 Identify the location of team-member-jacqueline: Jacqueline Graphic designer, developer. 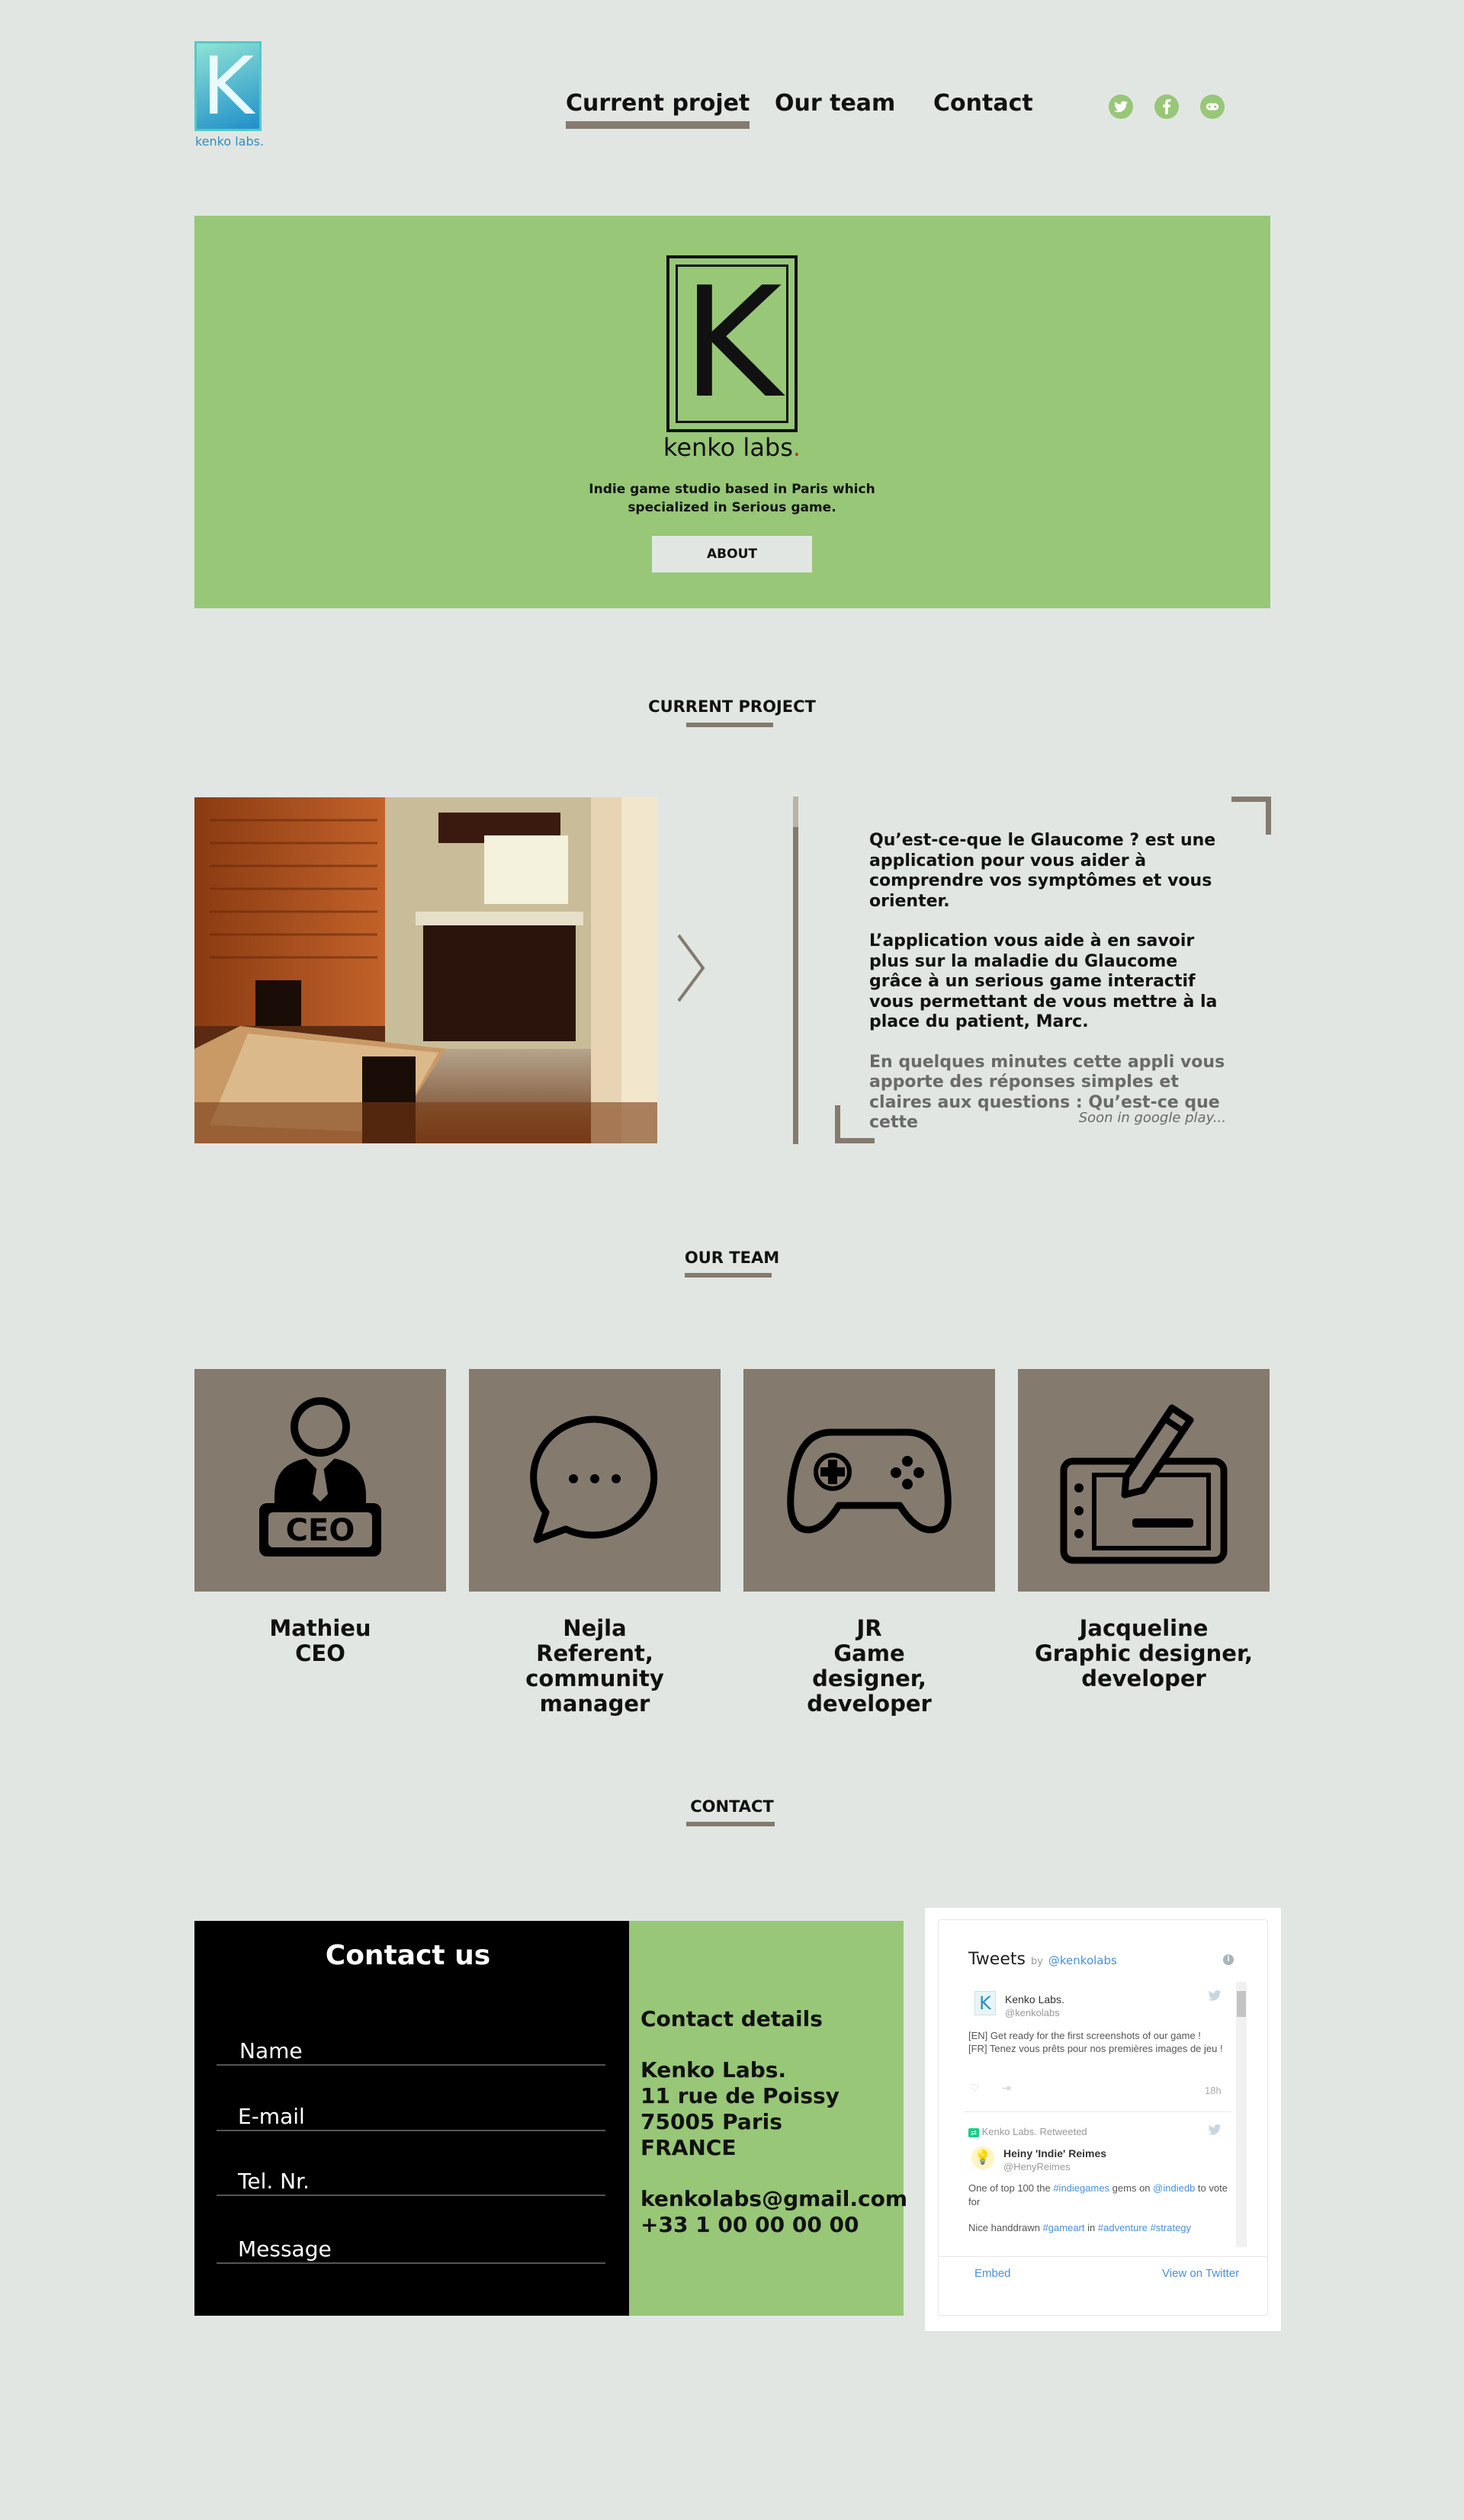
(1144, 1654).